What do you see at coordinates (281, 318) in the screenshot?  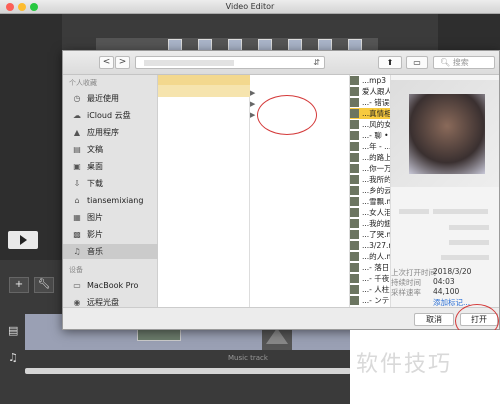 I see `dialog-button-bar: 取消 打开` at bounding box center [281, 318].